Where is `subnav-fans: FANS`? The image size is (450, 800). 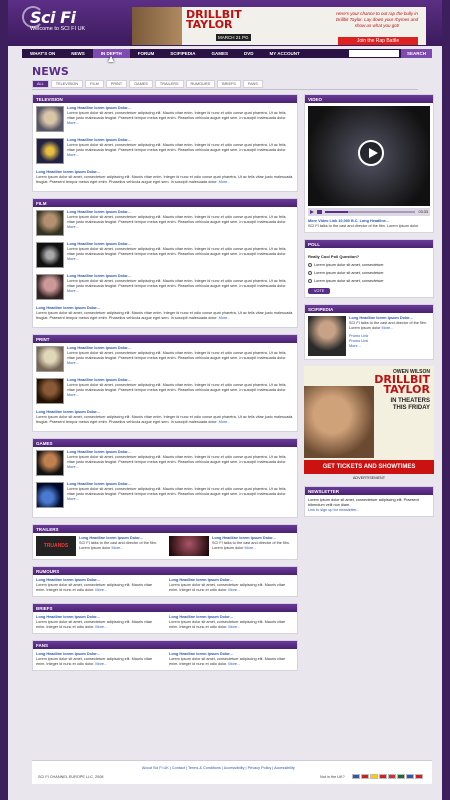 subnav-fans: FANS is located at coordinates (252, 84).